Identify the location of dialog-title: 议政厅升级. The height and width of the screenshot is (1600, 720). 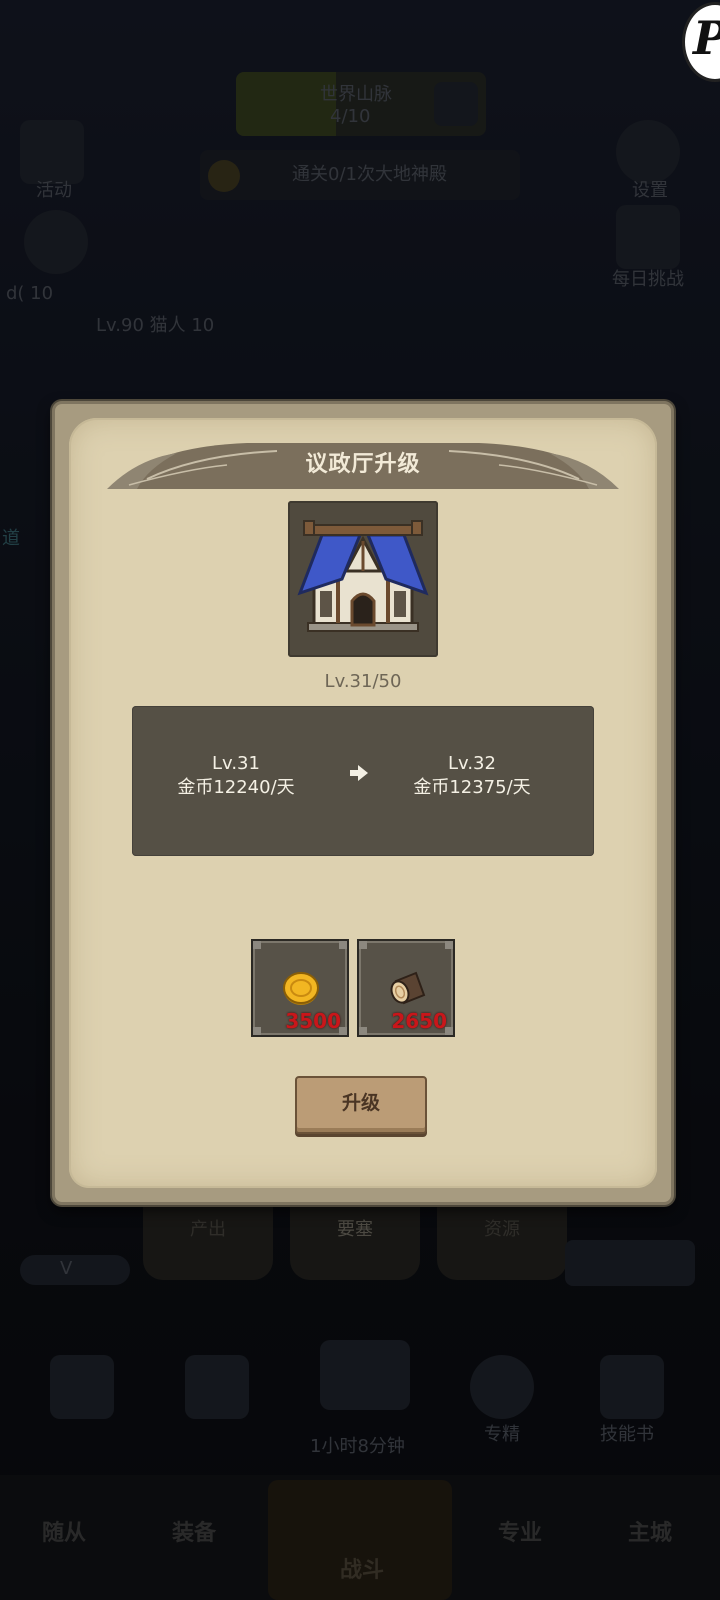
(363, 464).